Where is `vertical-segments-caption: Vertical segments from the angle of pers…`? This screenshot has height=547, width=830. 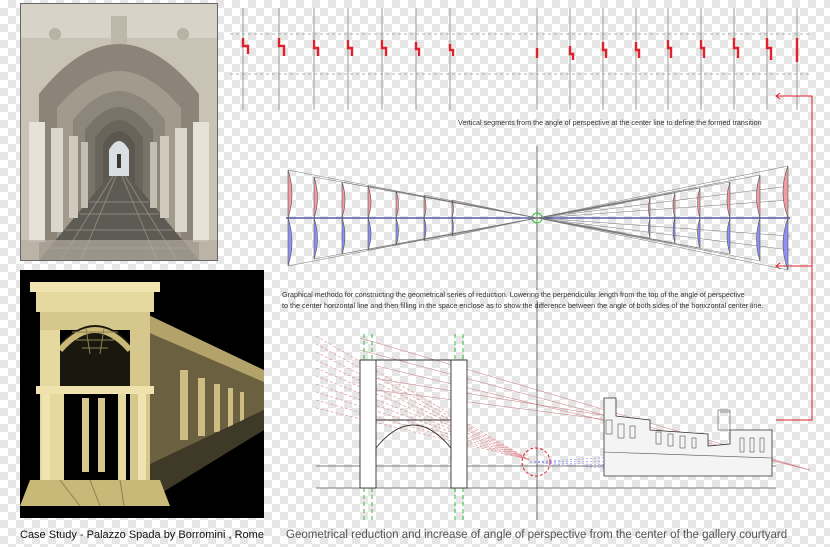 vertical-segments-caption: Vertical segments from the angle of pers… is located at coordinates (610, 122).